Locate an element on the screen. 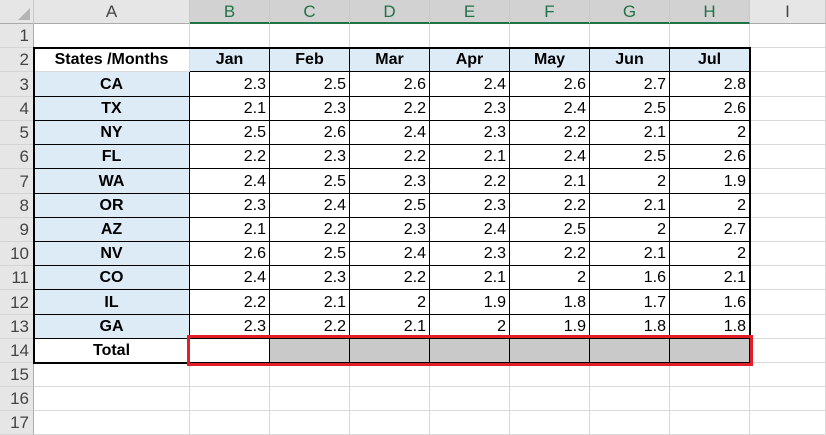  month-header-jan: Jan is located at coordinates (230, 60).